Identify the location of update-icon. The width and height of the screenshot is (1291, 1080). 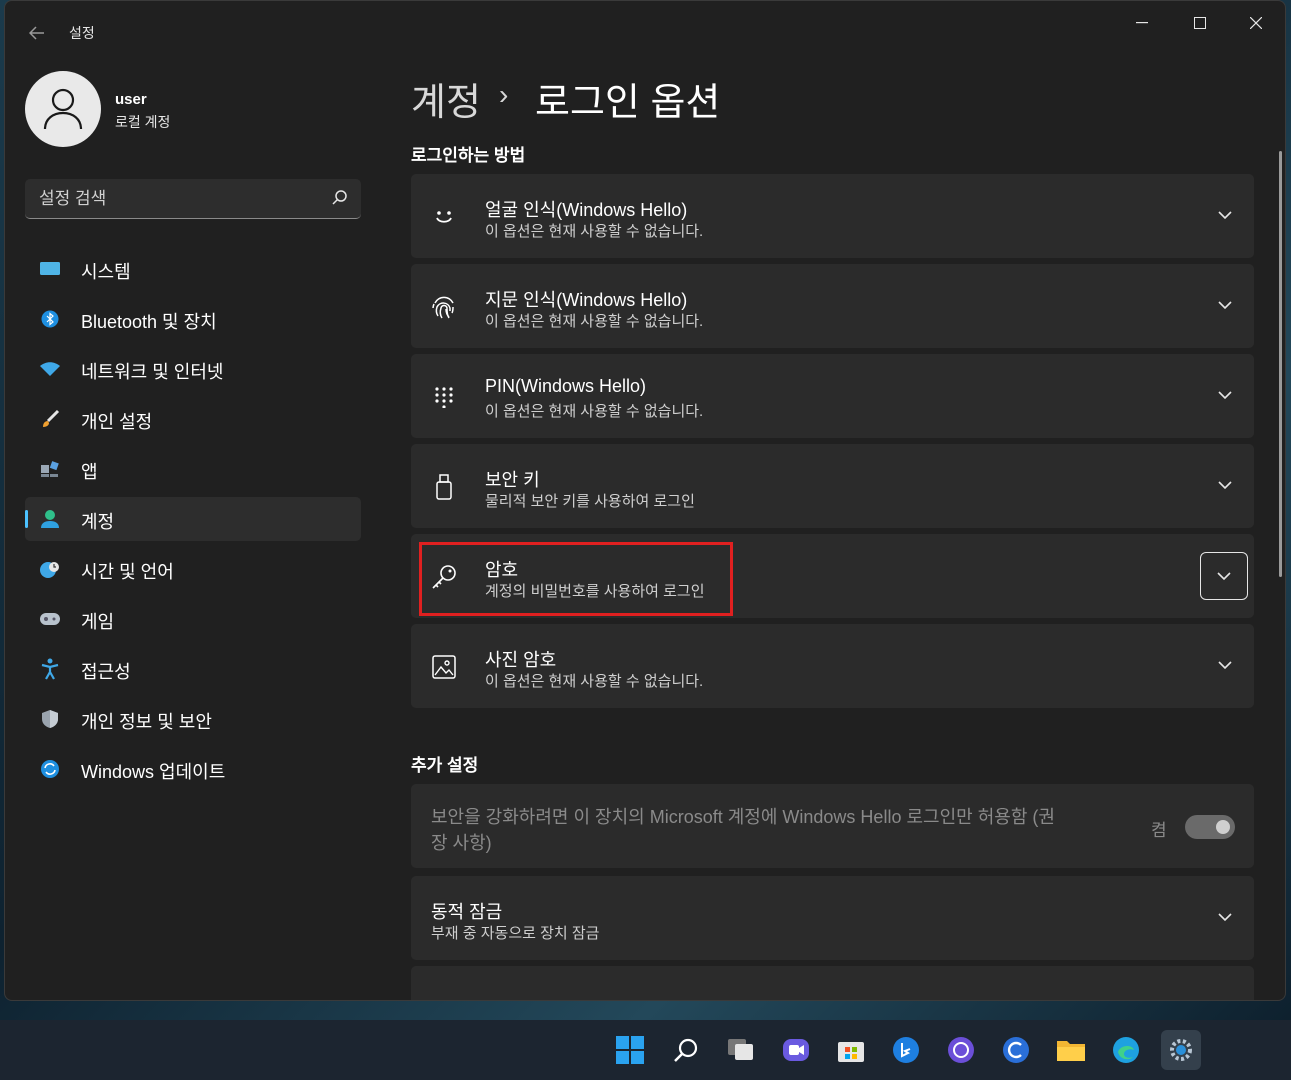
(50, 769).